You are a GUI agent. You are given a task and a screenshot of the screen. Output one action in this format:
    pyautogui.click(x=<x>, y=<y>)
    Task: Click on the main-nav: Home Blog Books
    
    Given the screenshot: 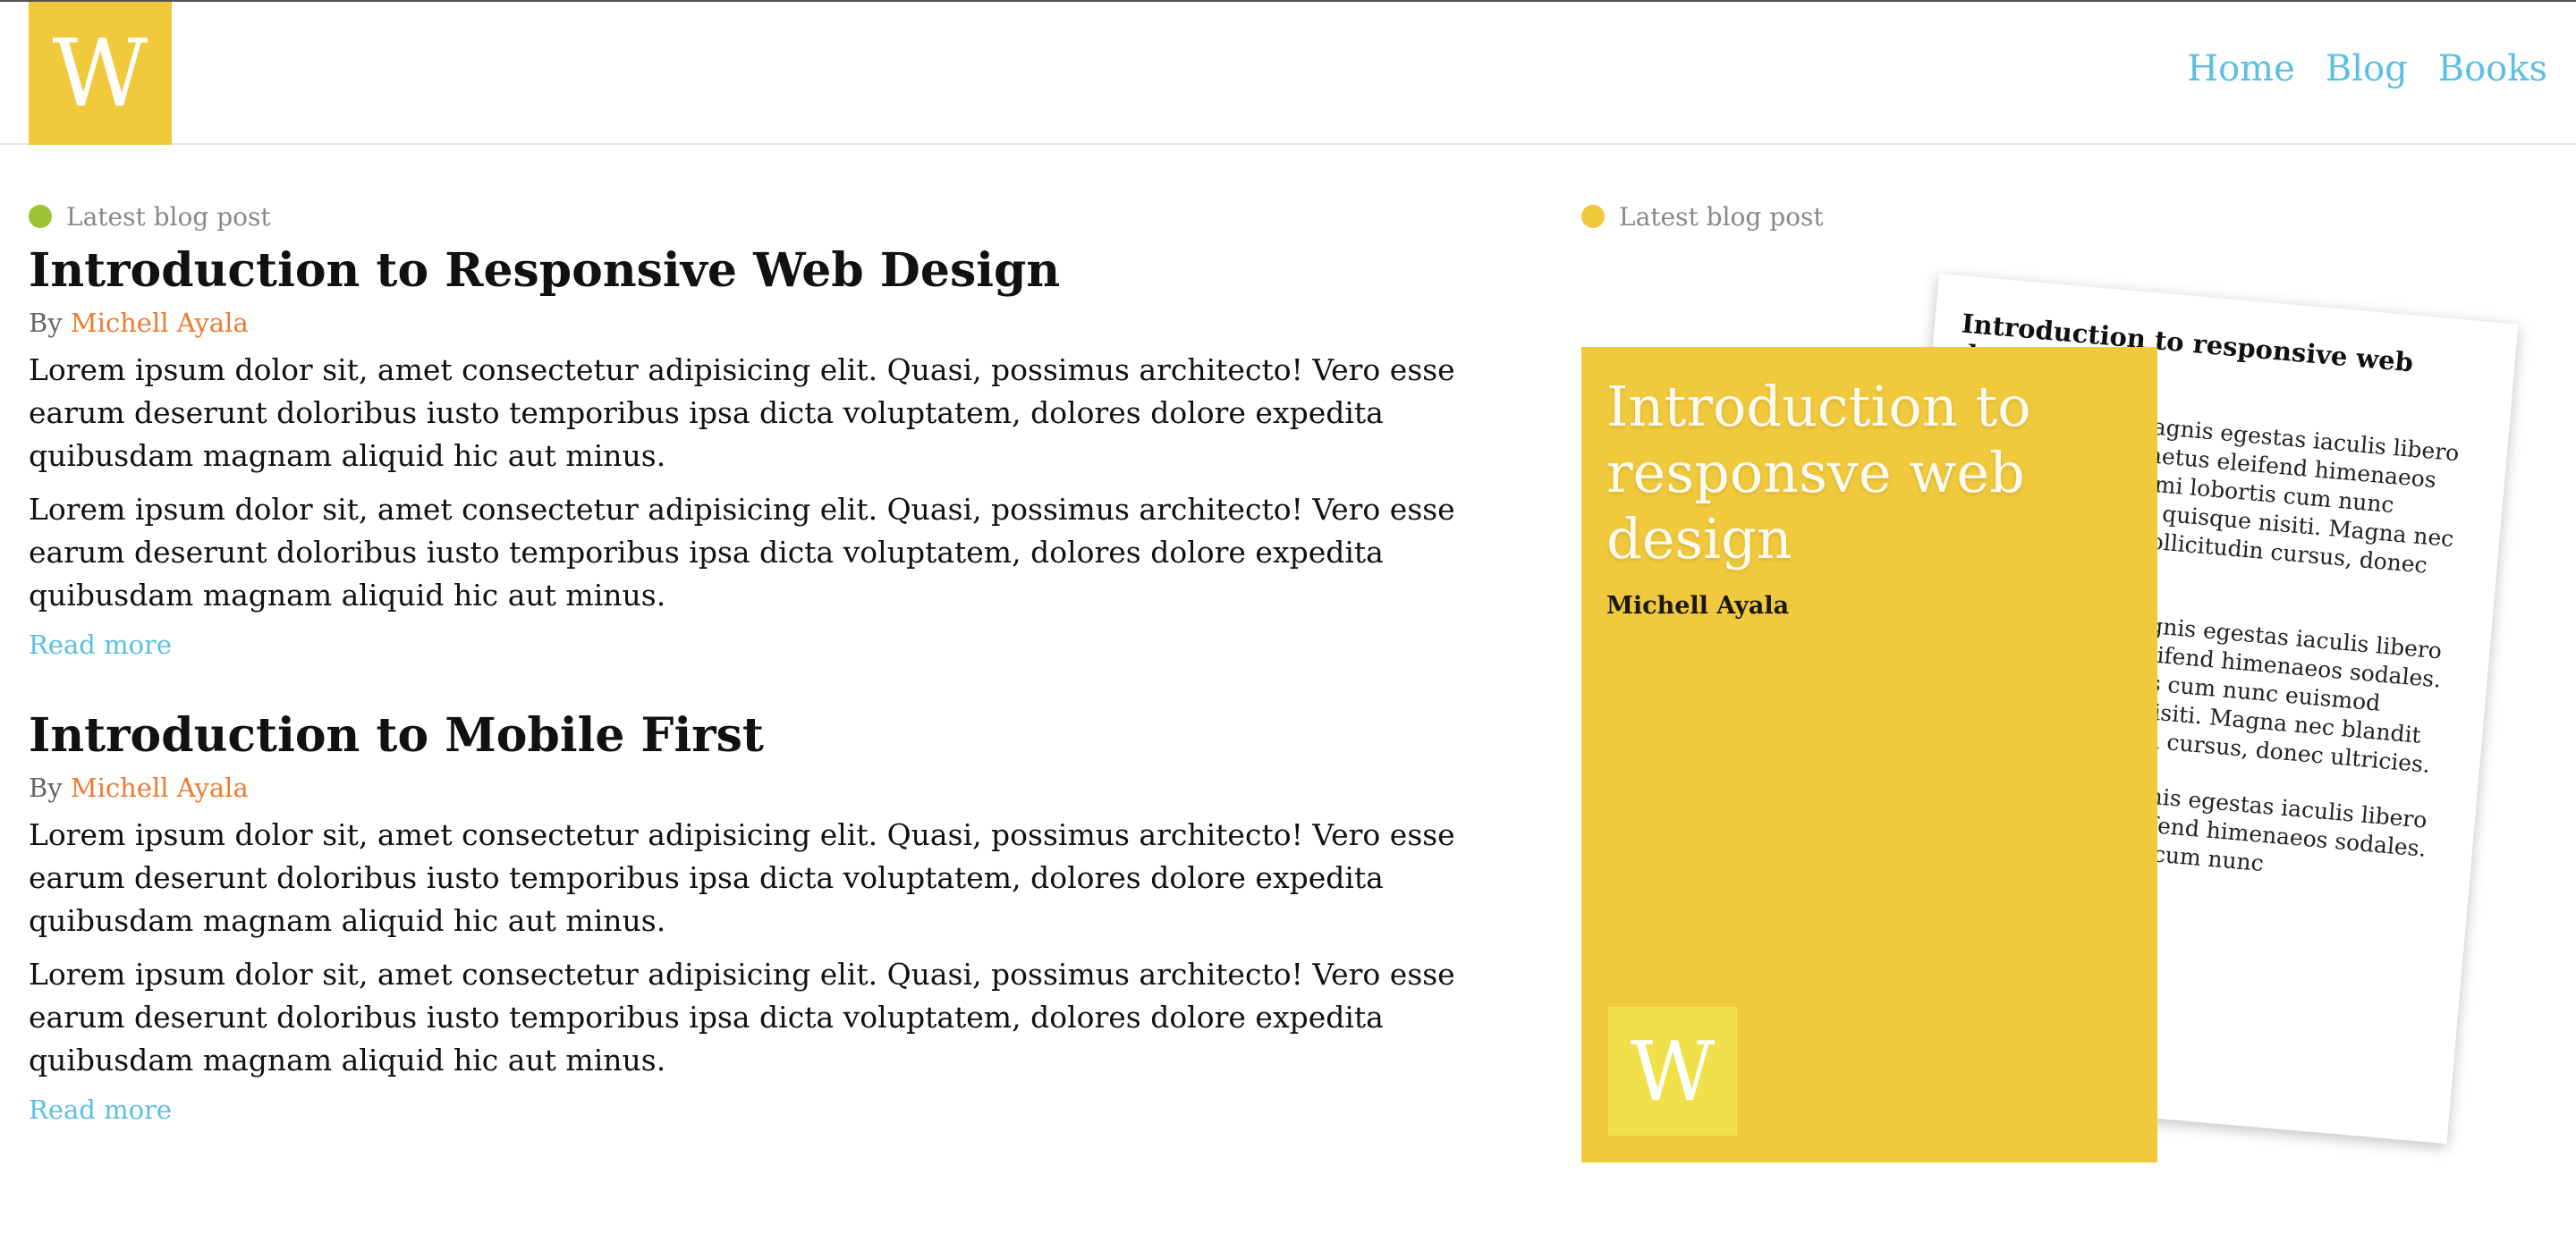 What is the action you would take?
    pyautogui.click(x=2367, y=68)
    